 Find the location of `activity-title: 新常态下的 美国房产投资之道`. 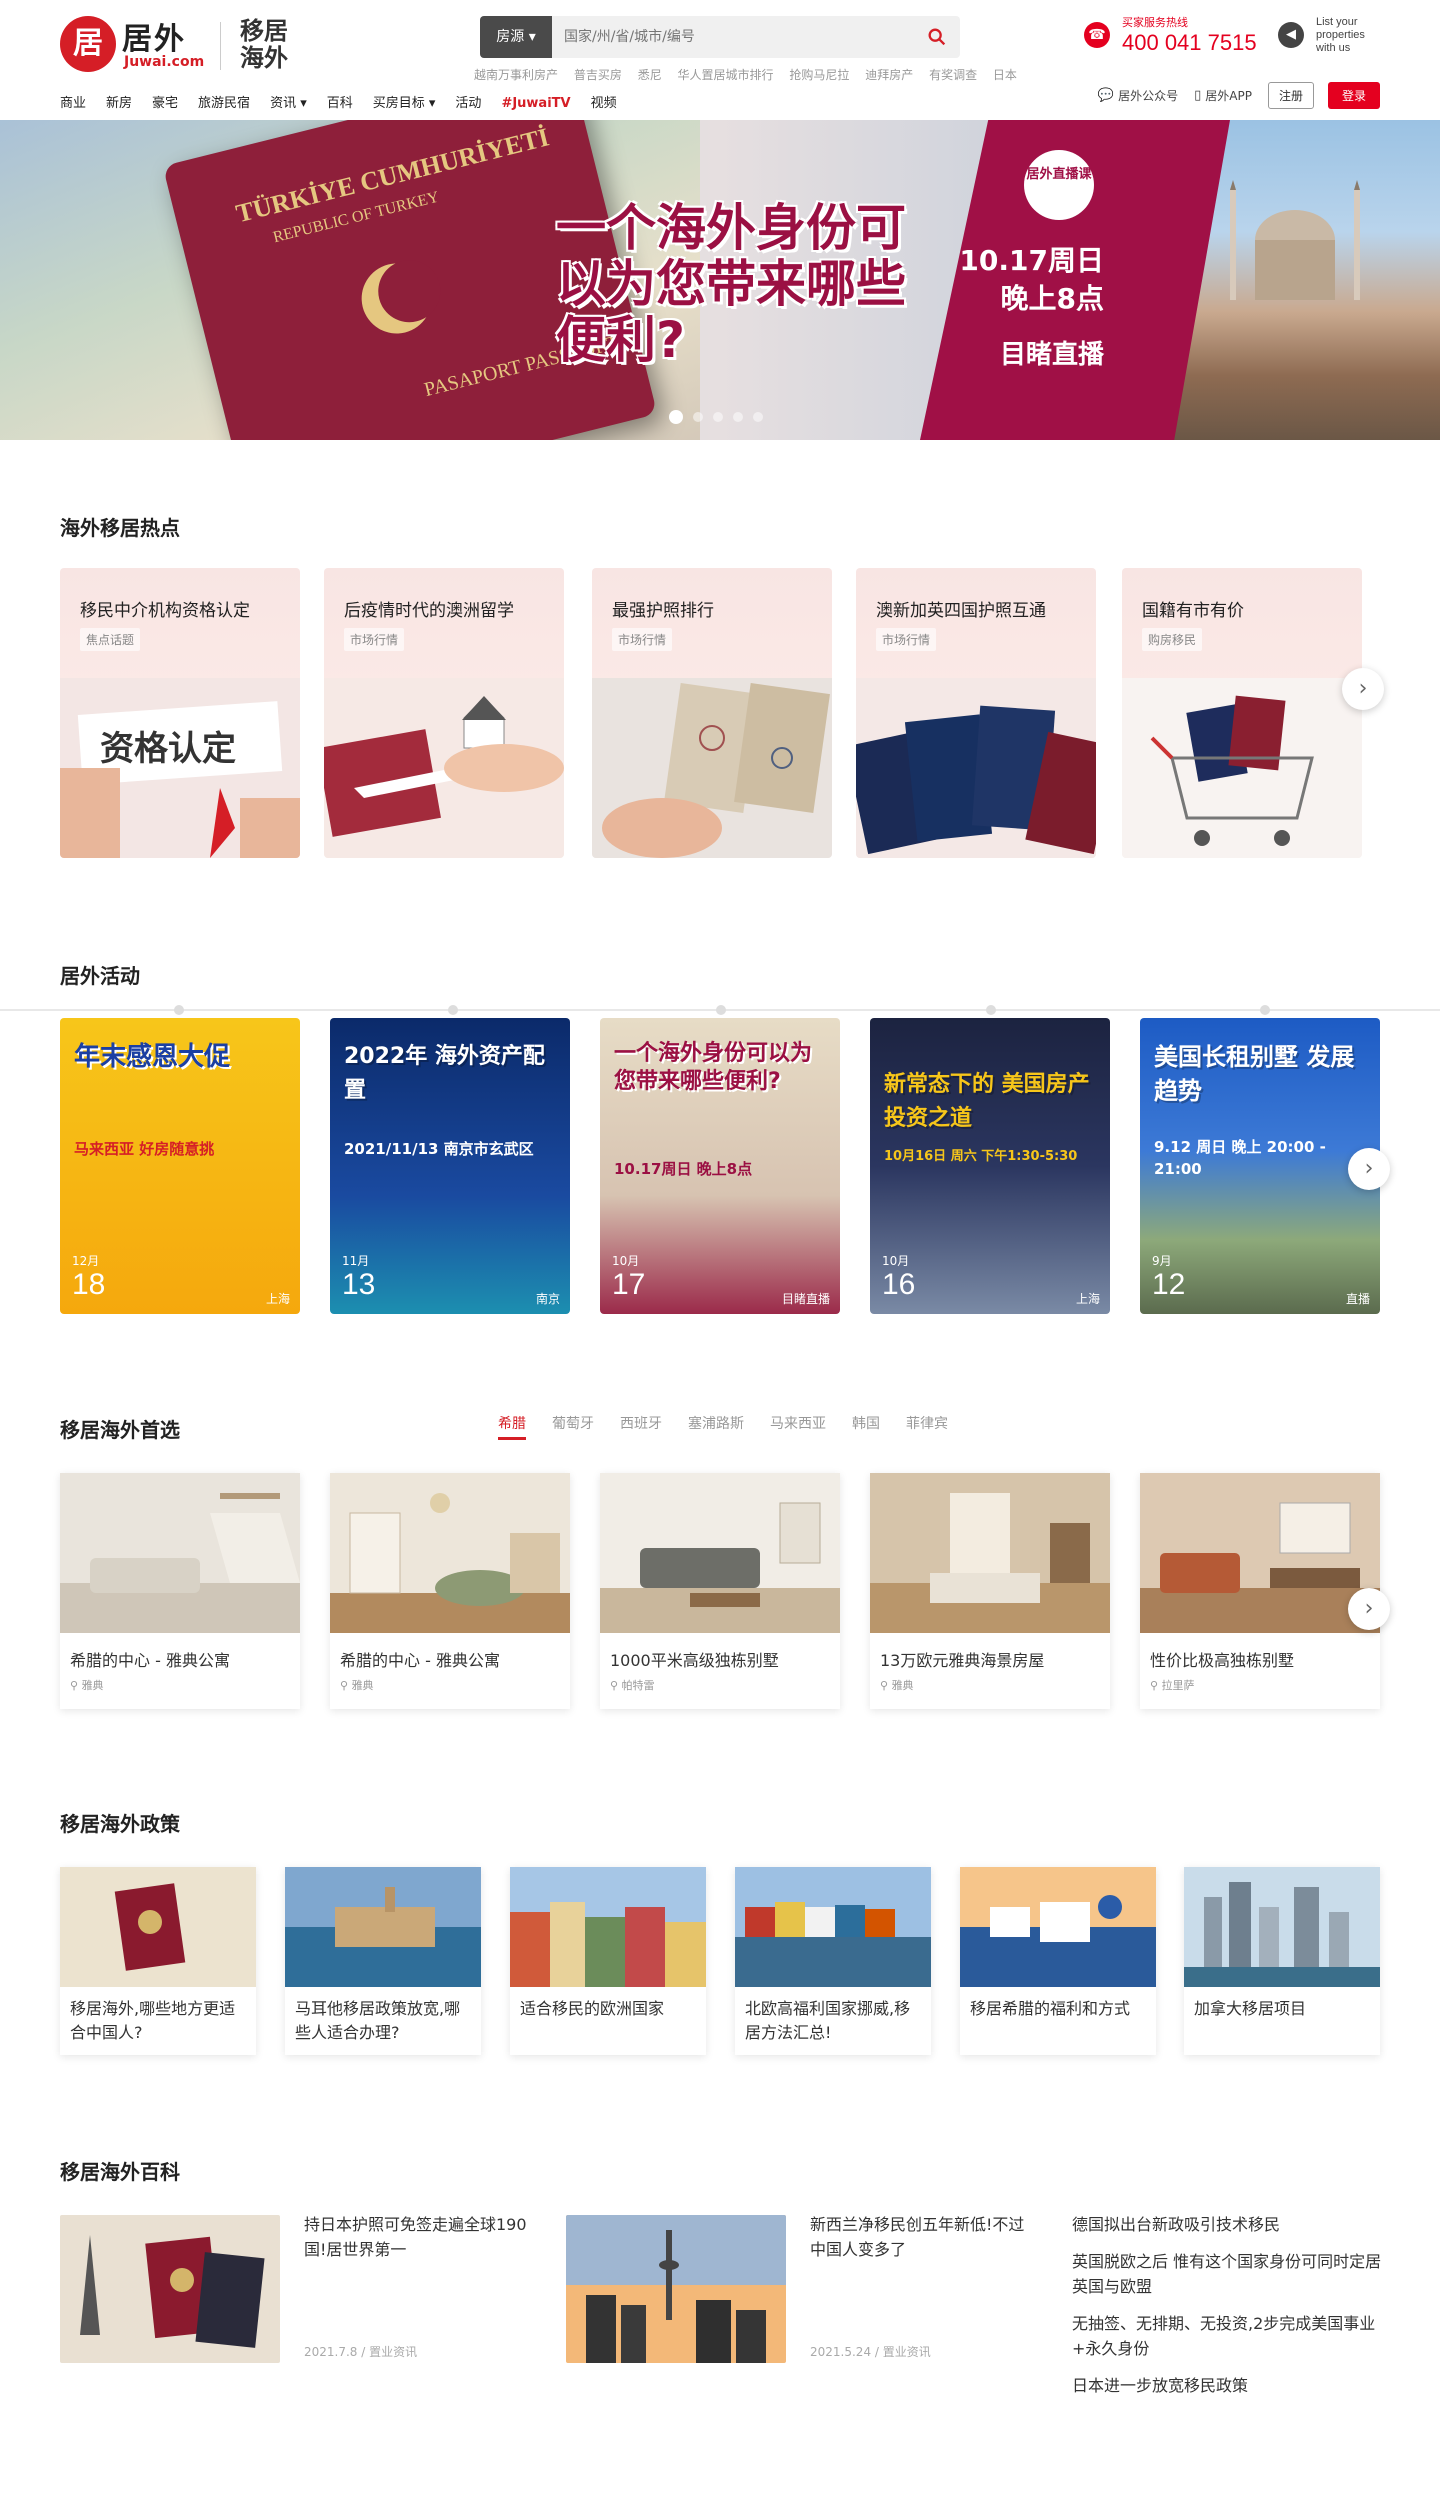

activity-title: 新常态下的 美国房产投资之道 is located at coordinates (987, 1101).